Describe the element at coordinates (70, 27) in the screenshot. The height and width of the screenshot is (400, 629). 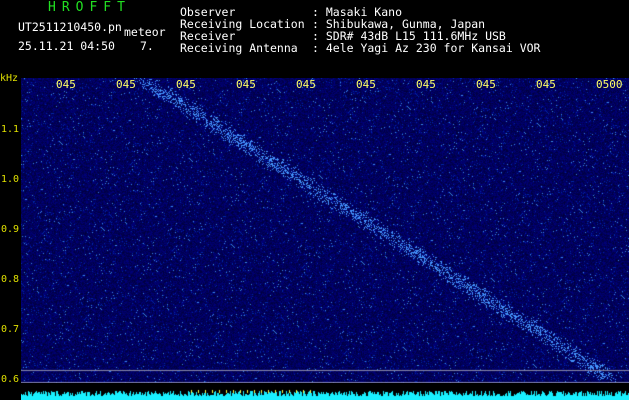
I see `filename-label: UT2511210450.pn` at that location.